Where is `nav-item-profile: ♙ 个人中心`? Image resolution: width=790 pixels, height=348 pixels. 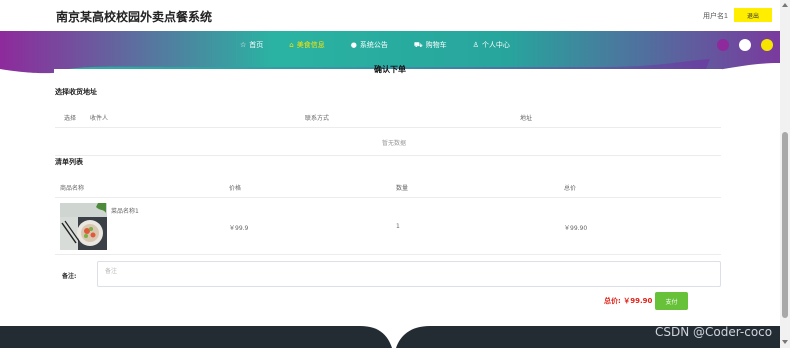
nav-item-profile: ♙ 个人中心 is located at coordinates (491, 45).